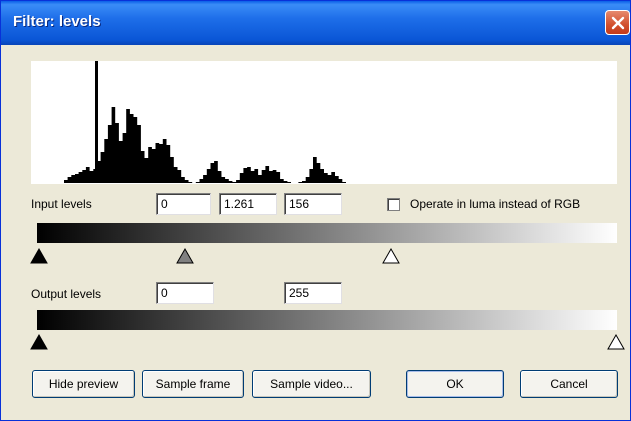 This screenshot has height=421, width=631. I want to click on luma-checkbox-label: Operate in luma instead of RGB, so click(495, 204).